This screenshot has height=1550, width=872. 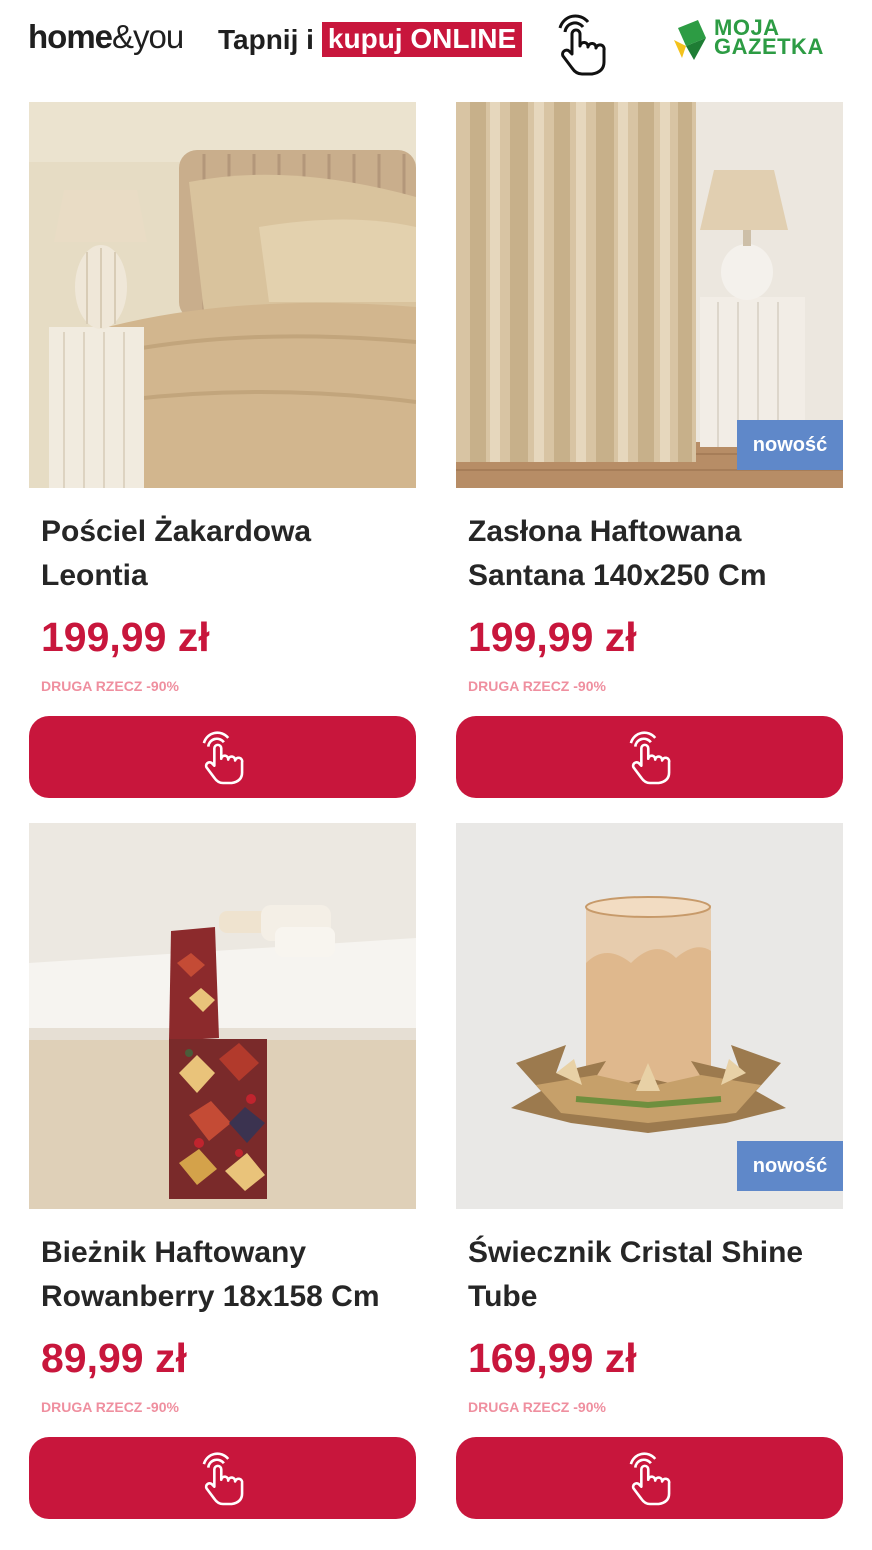 I want to click on product-price: 169,99 zł, so click(x=552, y=1358).